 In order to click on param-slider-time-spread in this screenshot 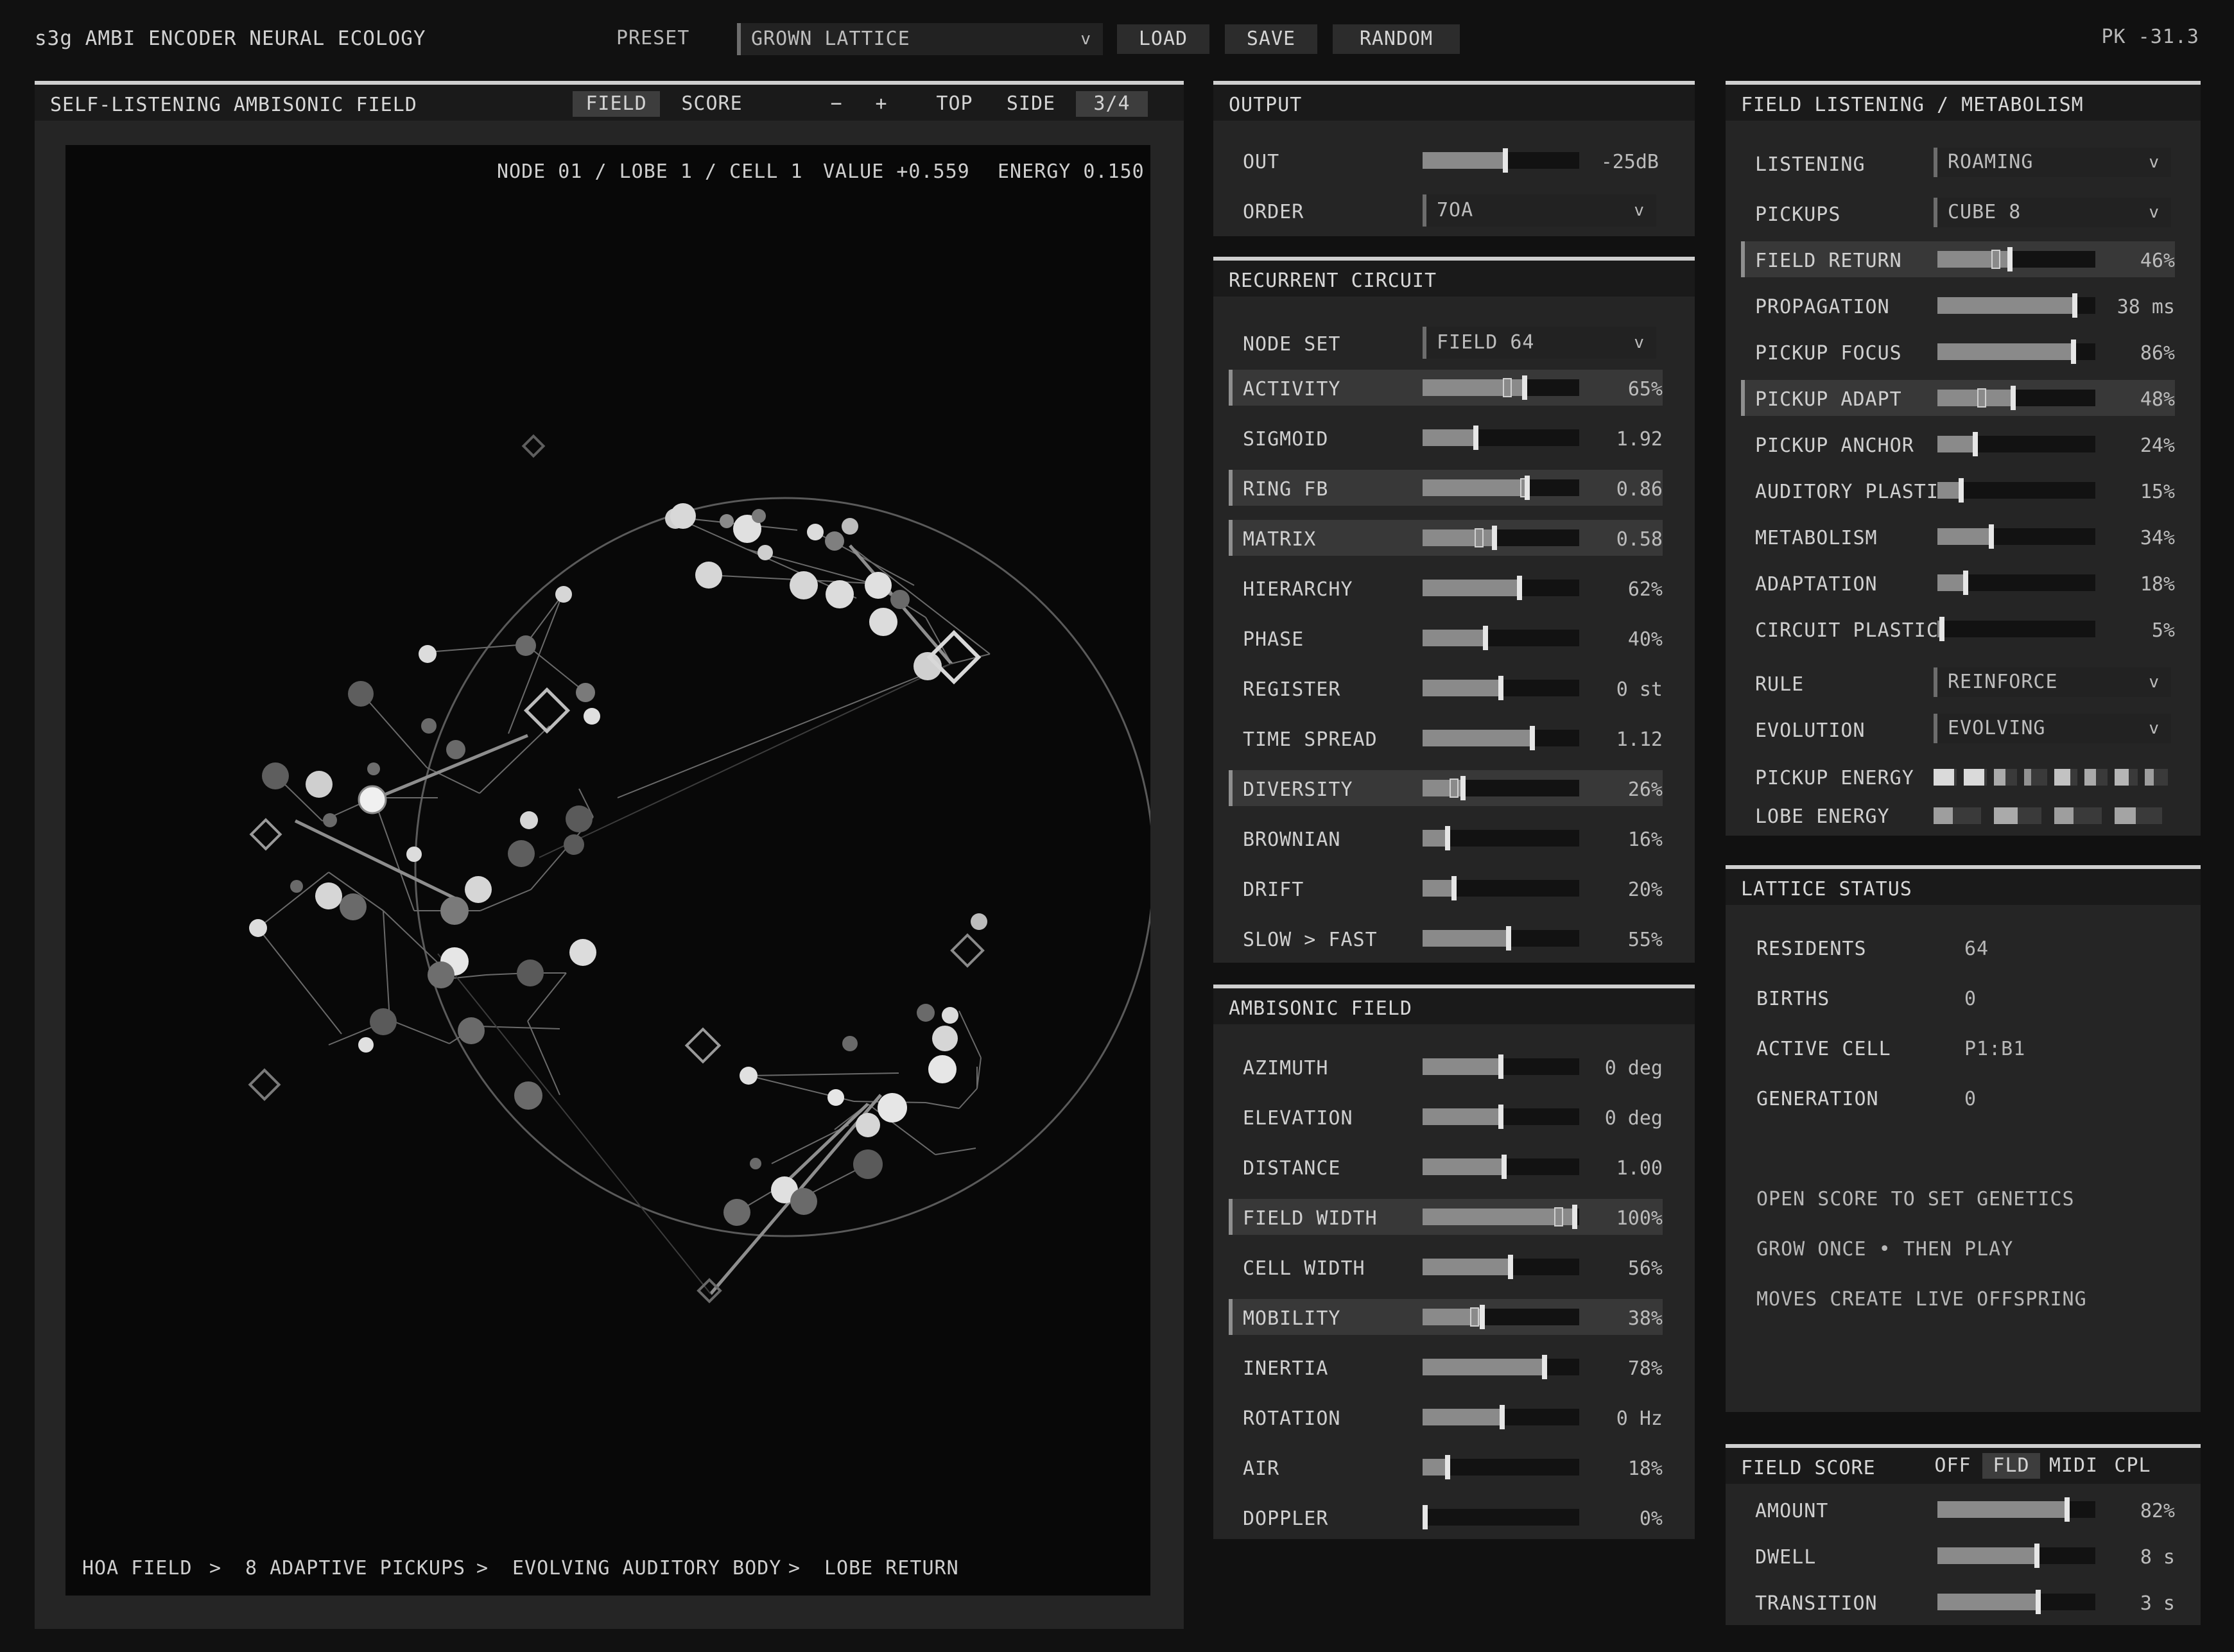, I will do `click(1501, 738)`.